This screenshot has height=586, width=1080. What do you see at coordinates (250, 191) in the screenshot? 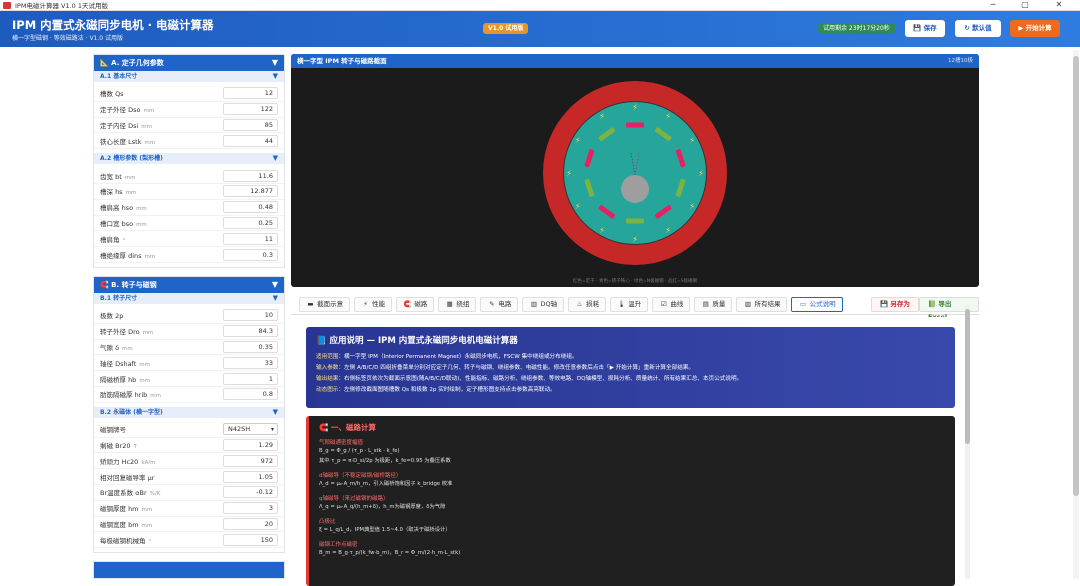
I see `param-input: 12.877` at bounding box center [250, 191].